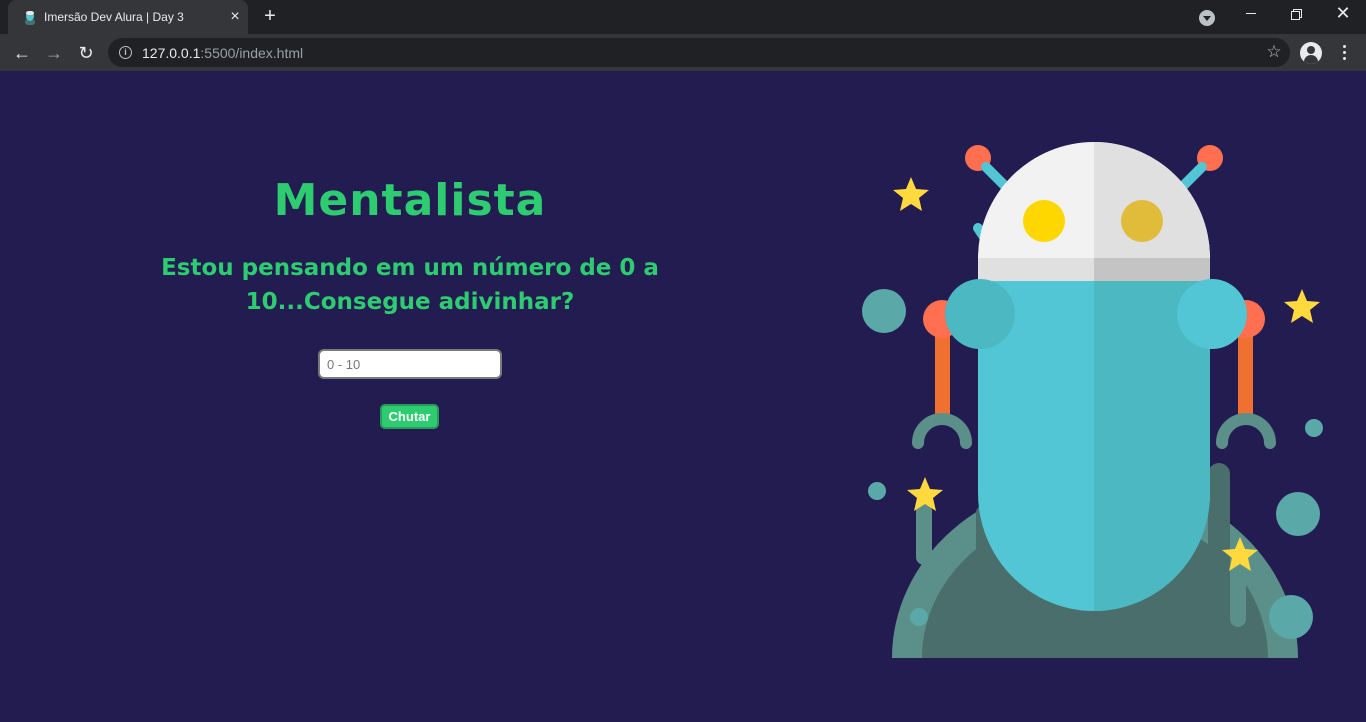 Image resolution: width=1366 pixels, height=722 pixels. I want to click on browser-tab: Imersão Dev Alura | Day 3 ×, so click(128, 17).